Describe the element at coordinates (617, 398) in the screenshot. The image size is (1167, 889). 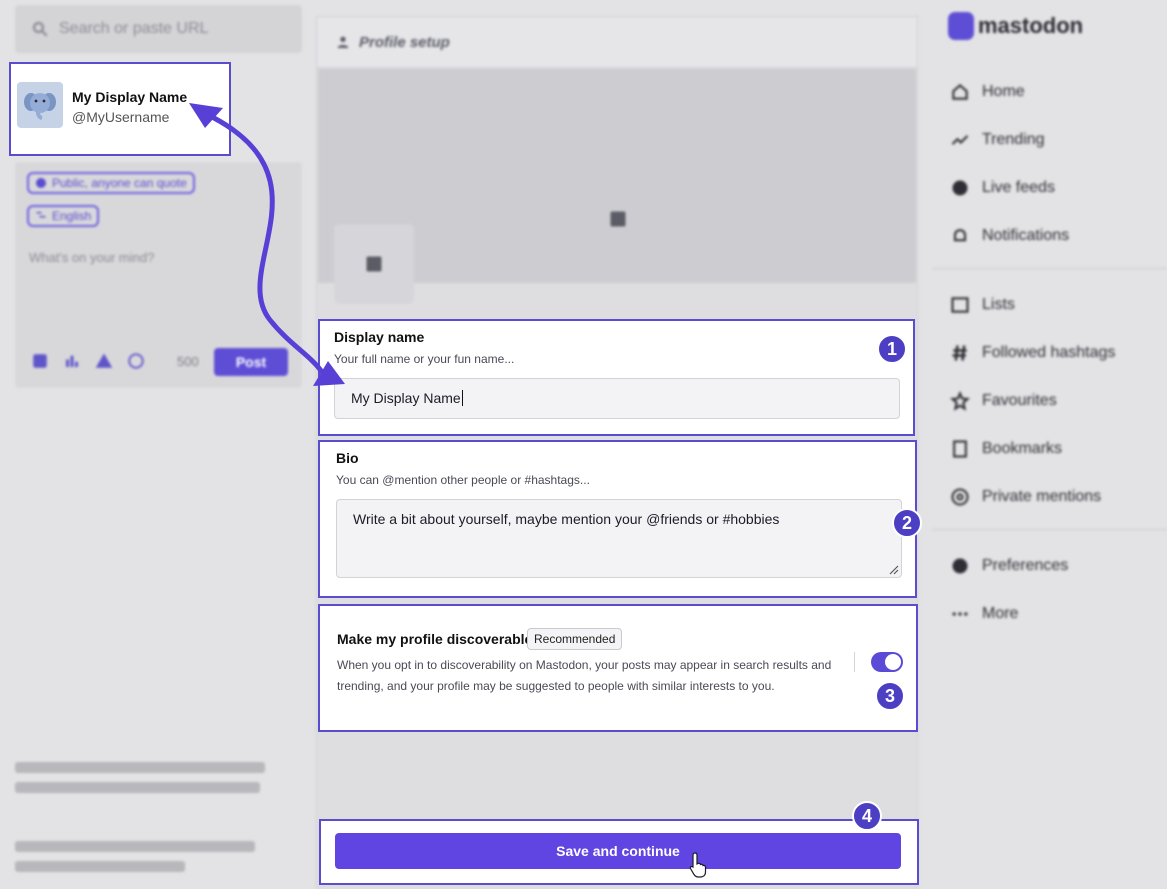
I see `display-name-input: My Display Name` at that location.